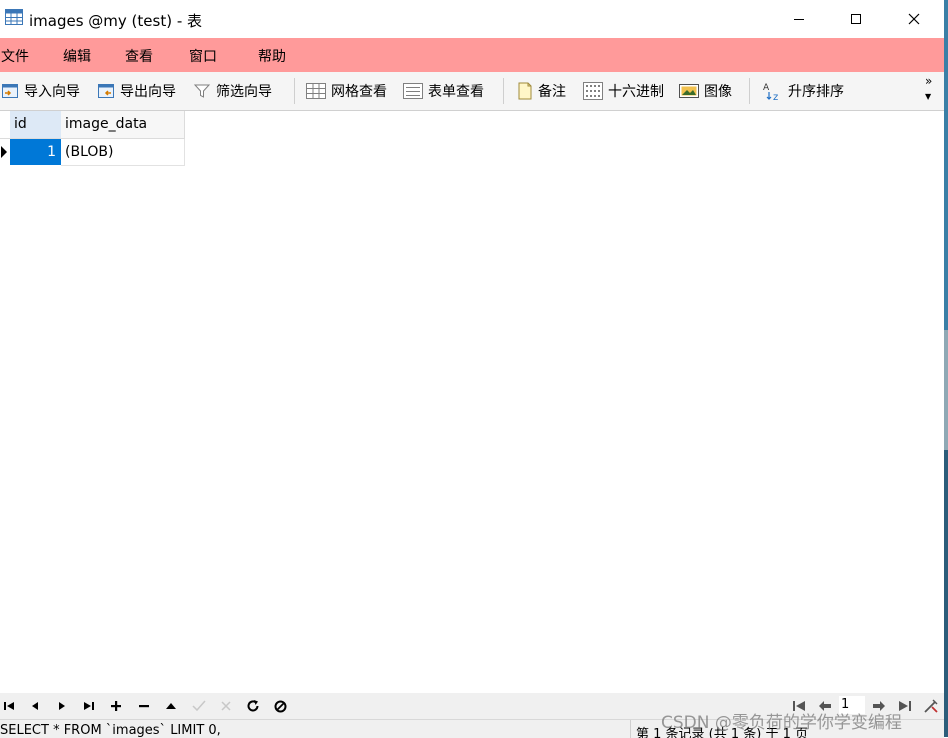  Describe the element at coordinates (928, 89) in the screenshot. I see `toolbar-overflow-button: » ▼` at that location.